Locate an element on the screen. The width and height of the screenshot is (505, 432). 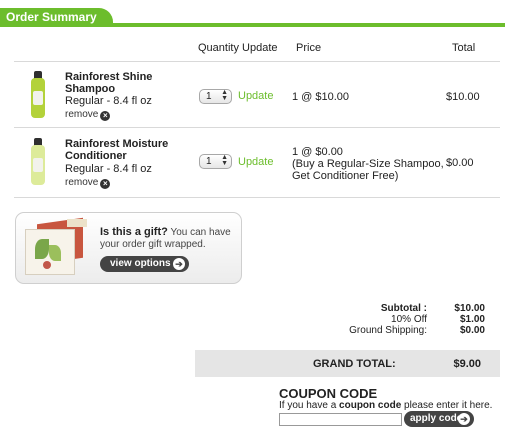
product-name: Rainforest Moisture Conditioner is located at coordinates (125, 150).